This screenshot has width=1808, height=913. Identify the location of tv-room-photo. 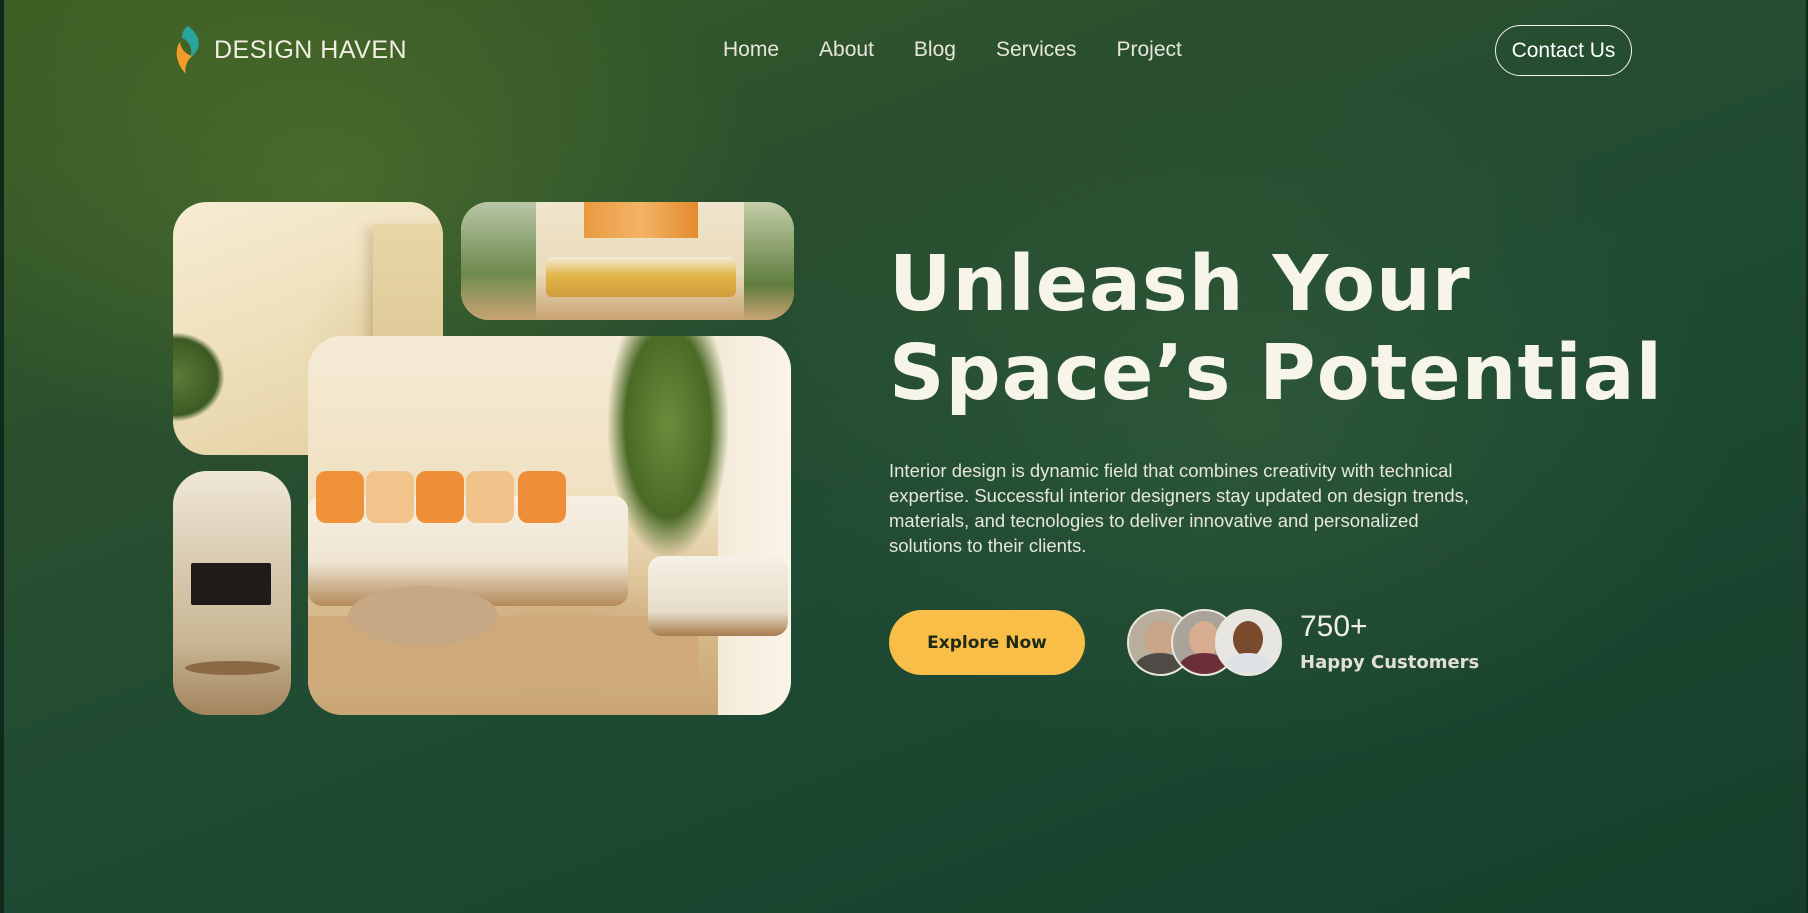
(232, 593).